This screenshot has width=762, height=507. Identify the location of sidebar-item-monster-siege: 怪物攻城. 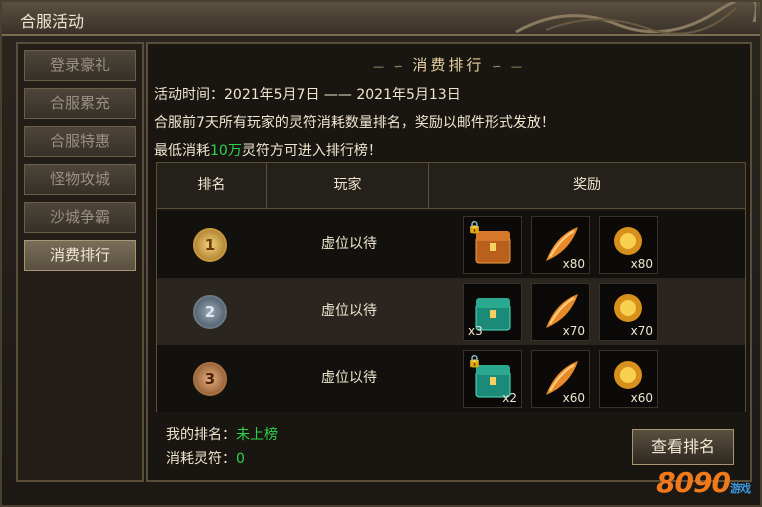
(80, 179).